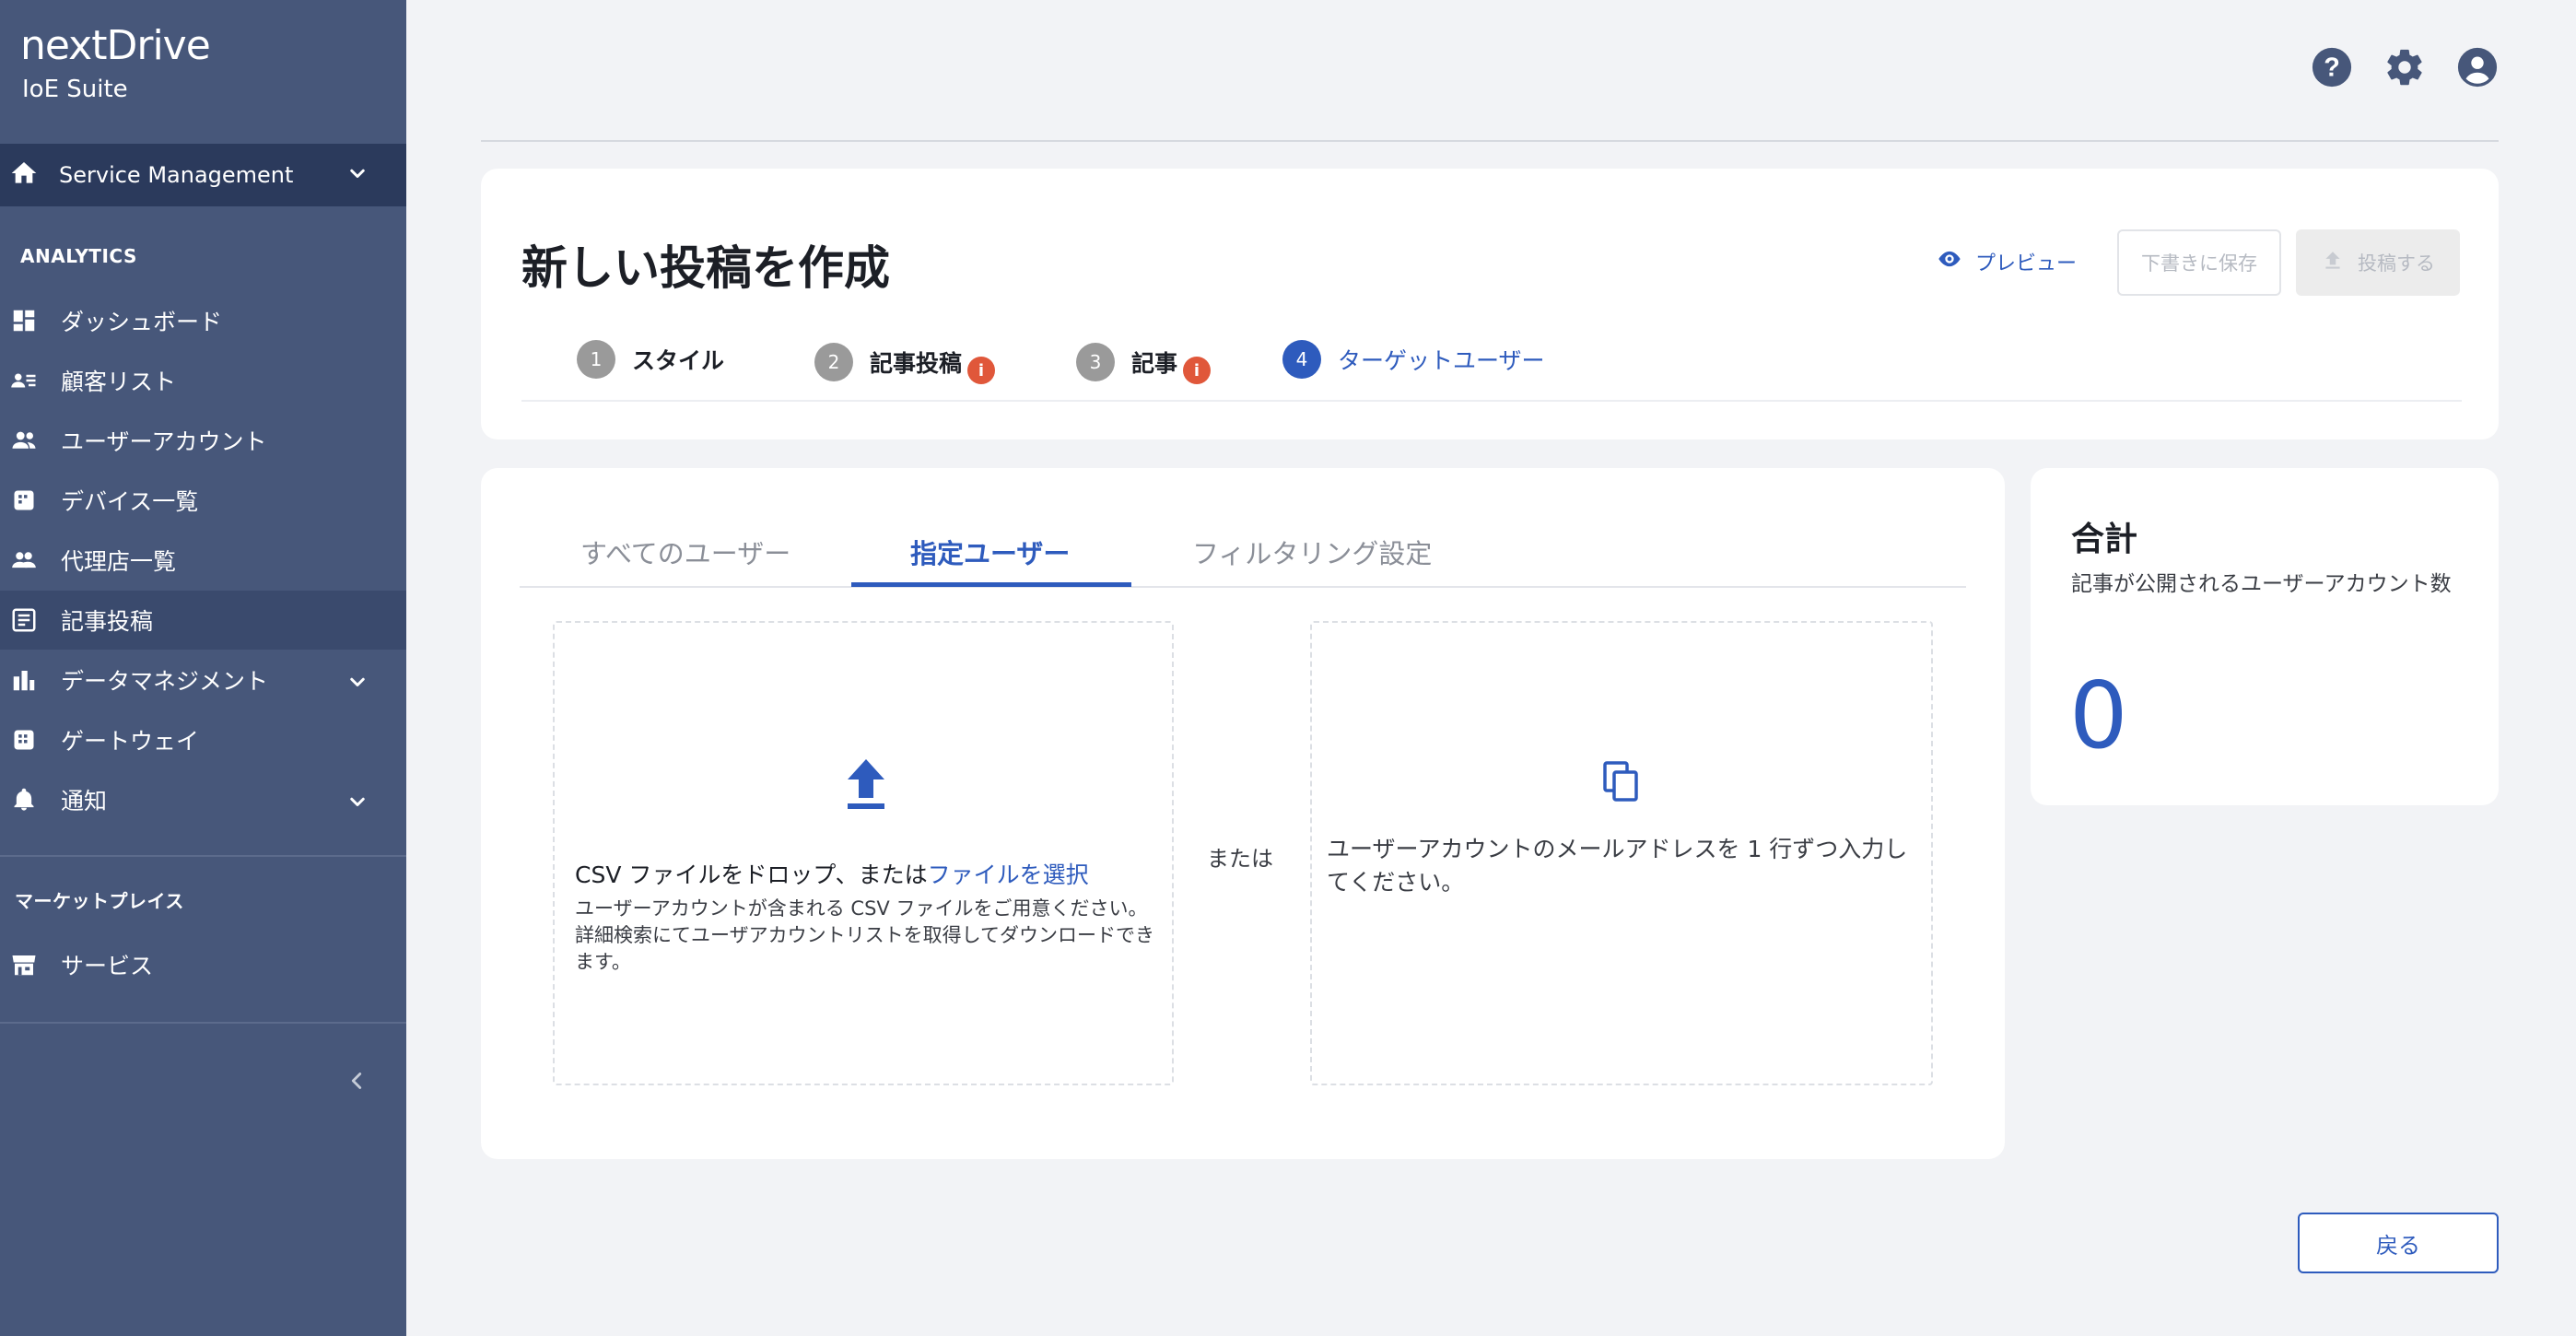  Describe the element at coordinates (1008, 874) in the screenshot. I see `select-file-link: ファイルを選択` at that location.